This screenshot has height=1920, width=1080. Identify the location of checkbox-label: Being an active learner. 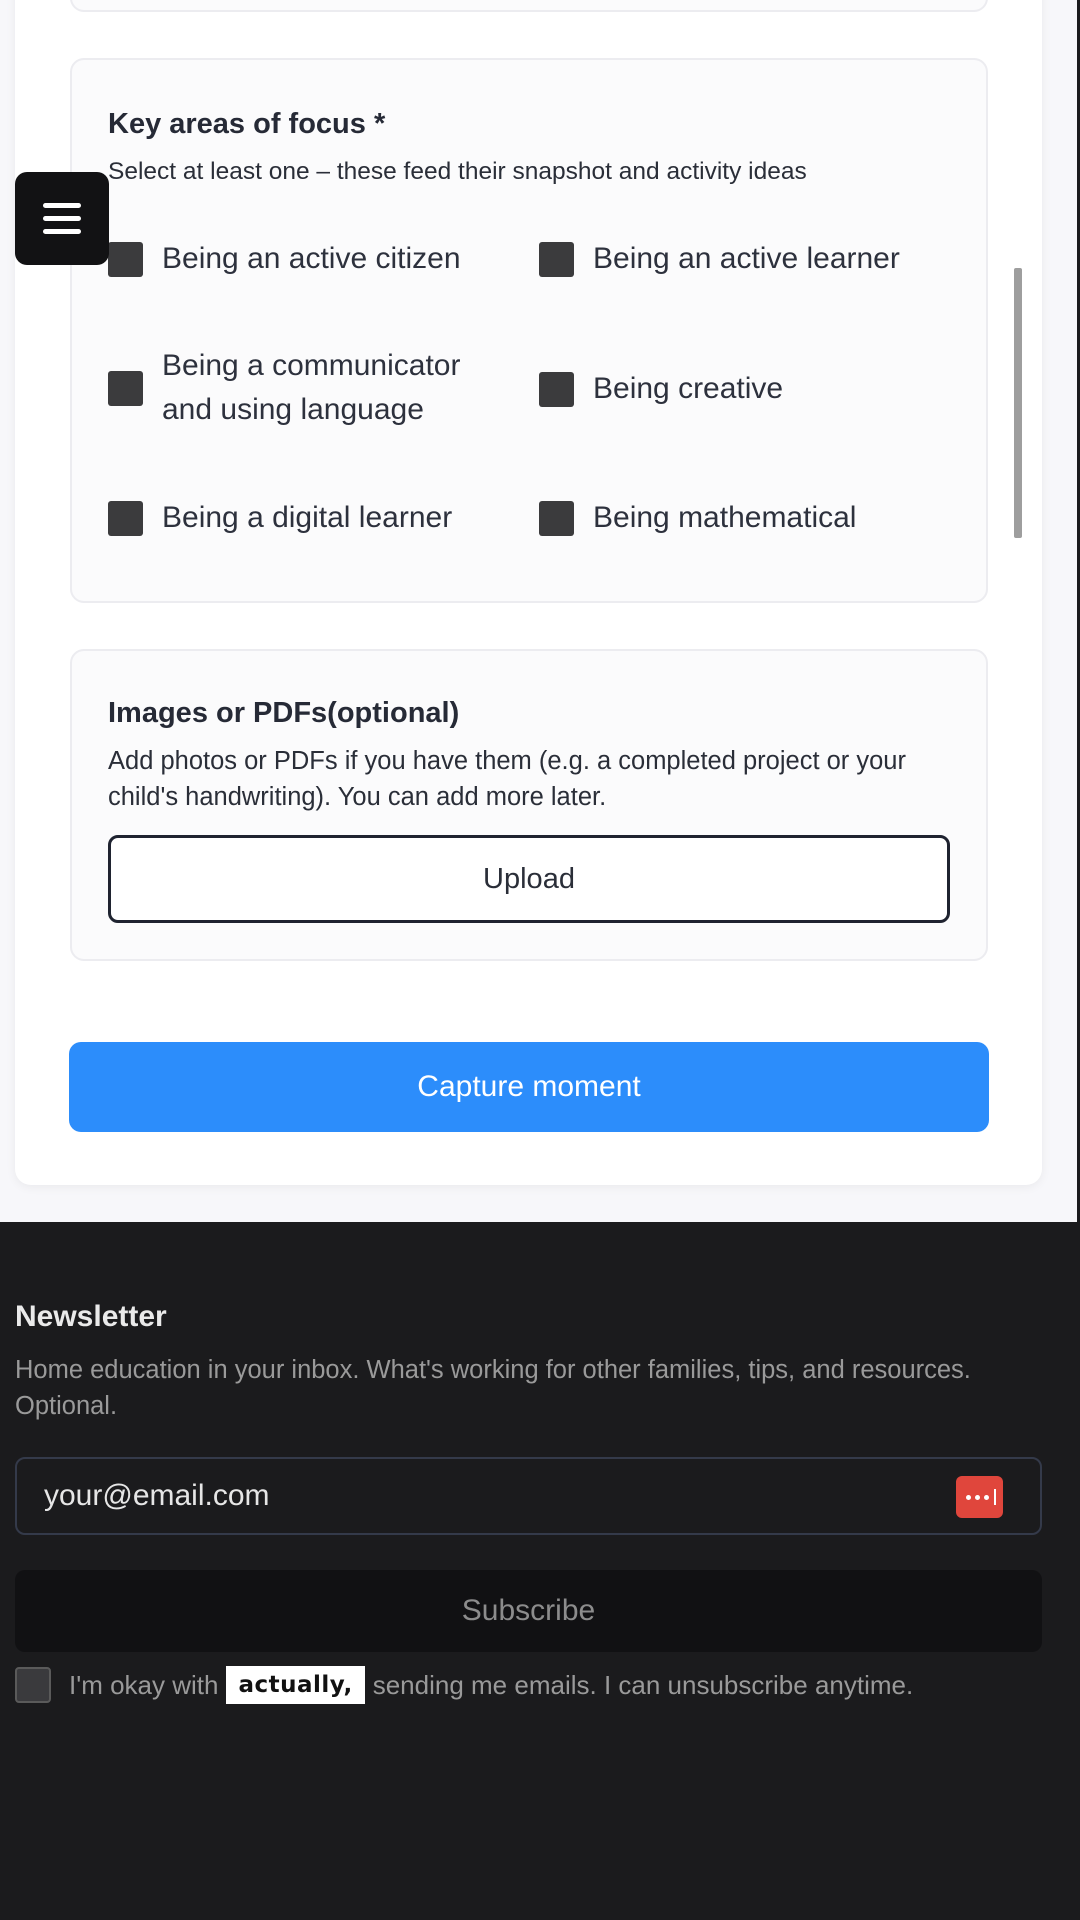
(746, 258).